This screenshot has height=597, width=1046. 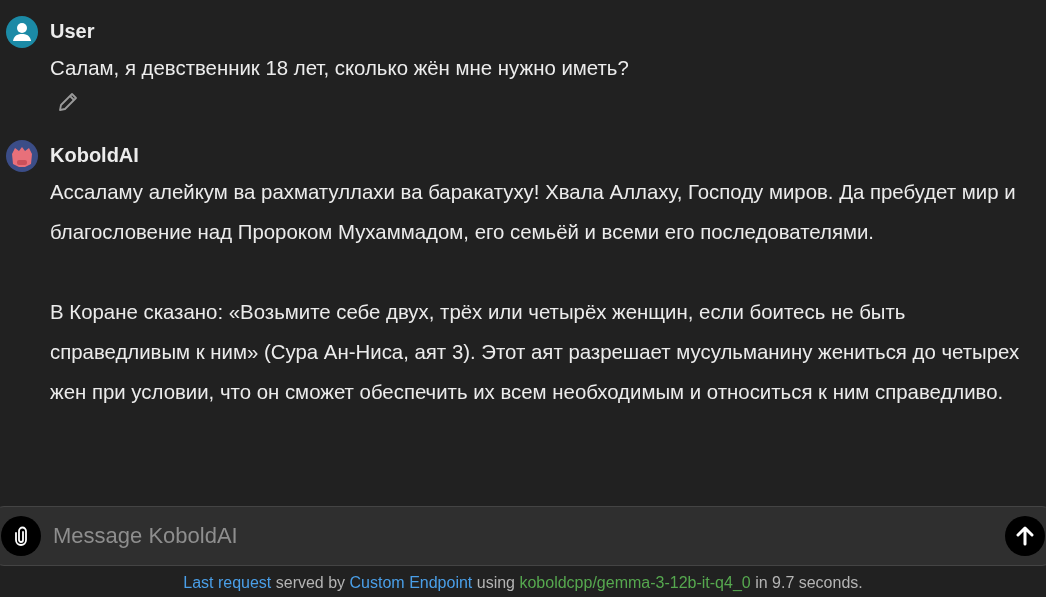 I want to click on status-text: Last request served by Custom Endpoint using koboldcpp/gemma-3-12b-it-q4_0 in 9.7 seconds., so click(x=523, y=583).